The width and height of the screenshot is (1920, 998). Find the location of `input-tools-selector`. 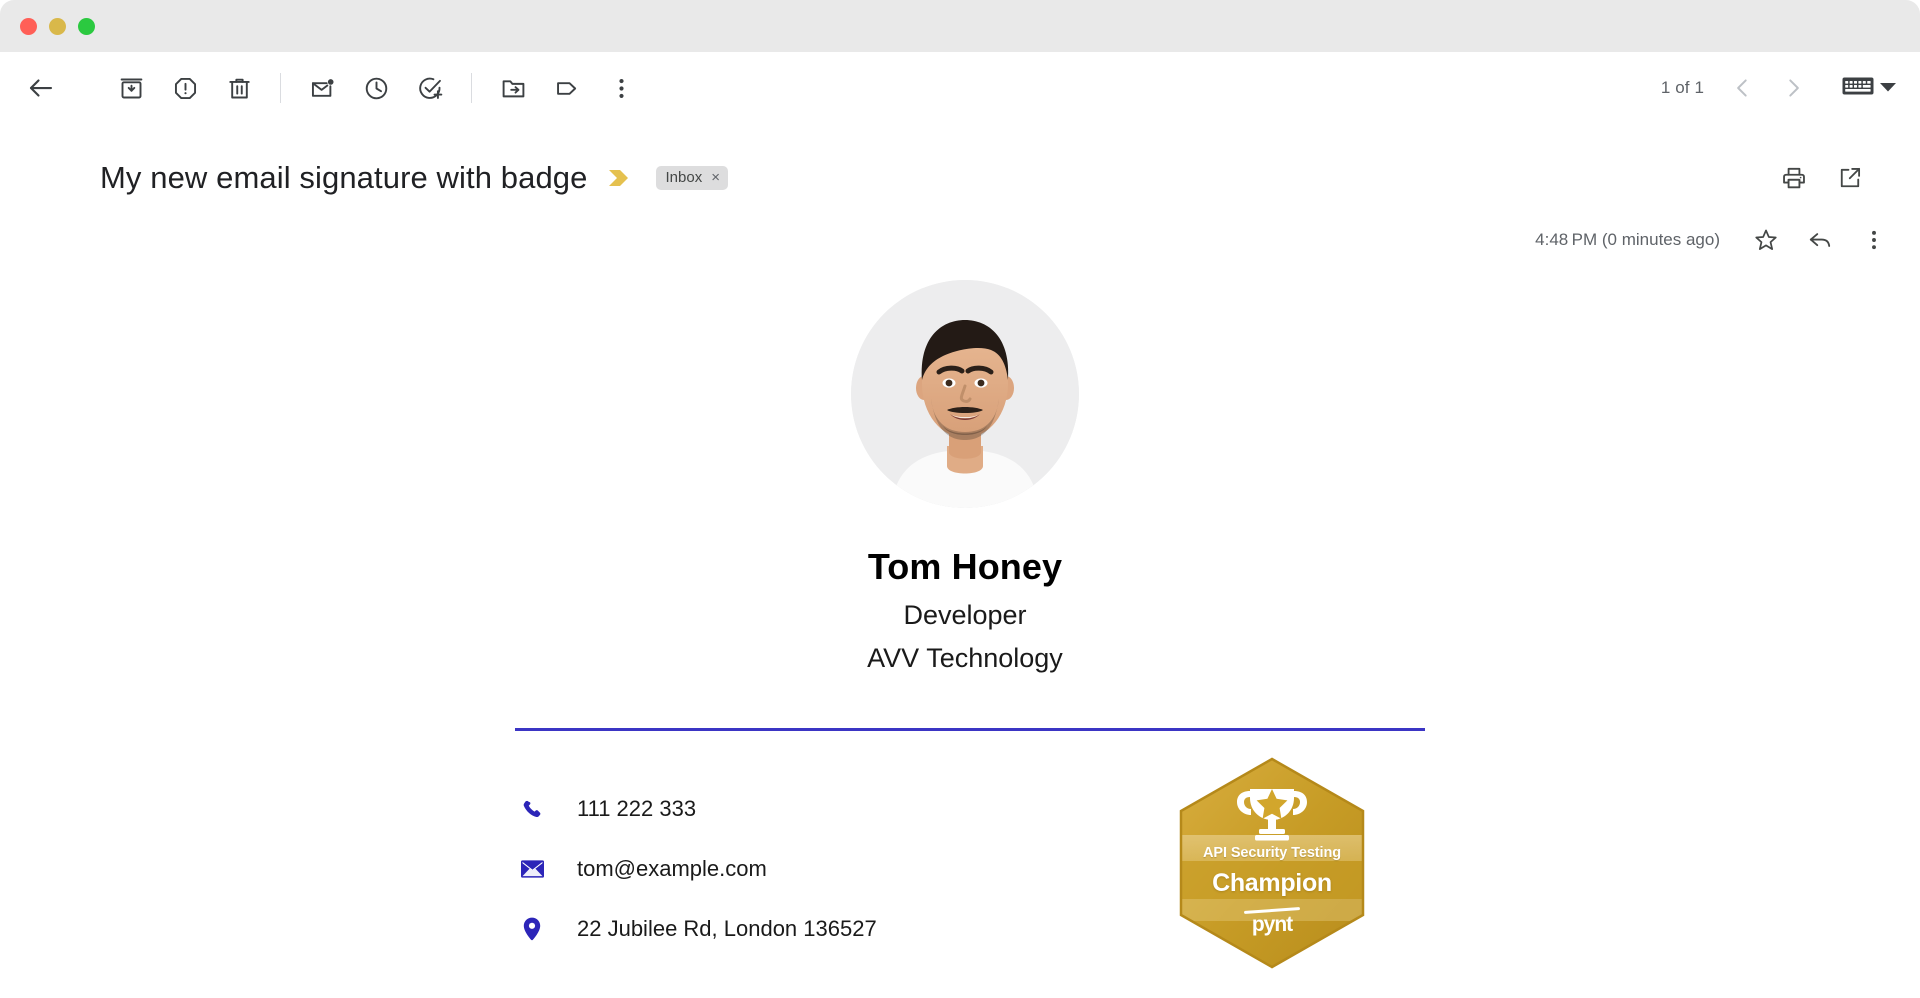

input-tools-selector is located at coordinates (1869, 88).